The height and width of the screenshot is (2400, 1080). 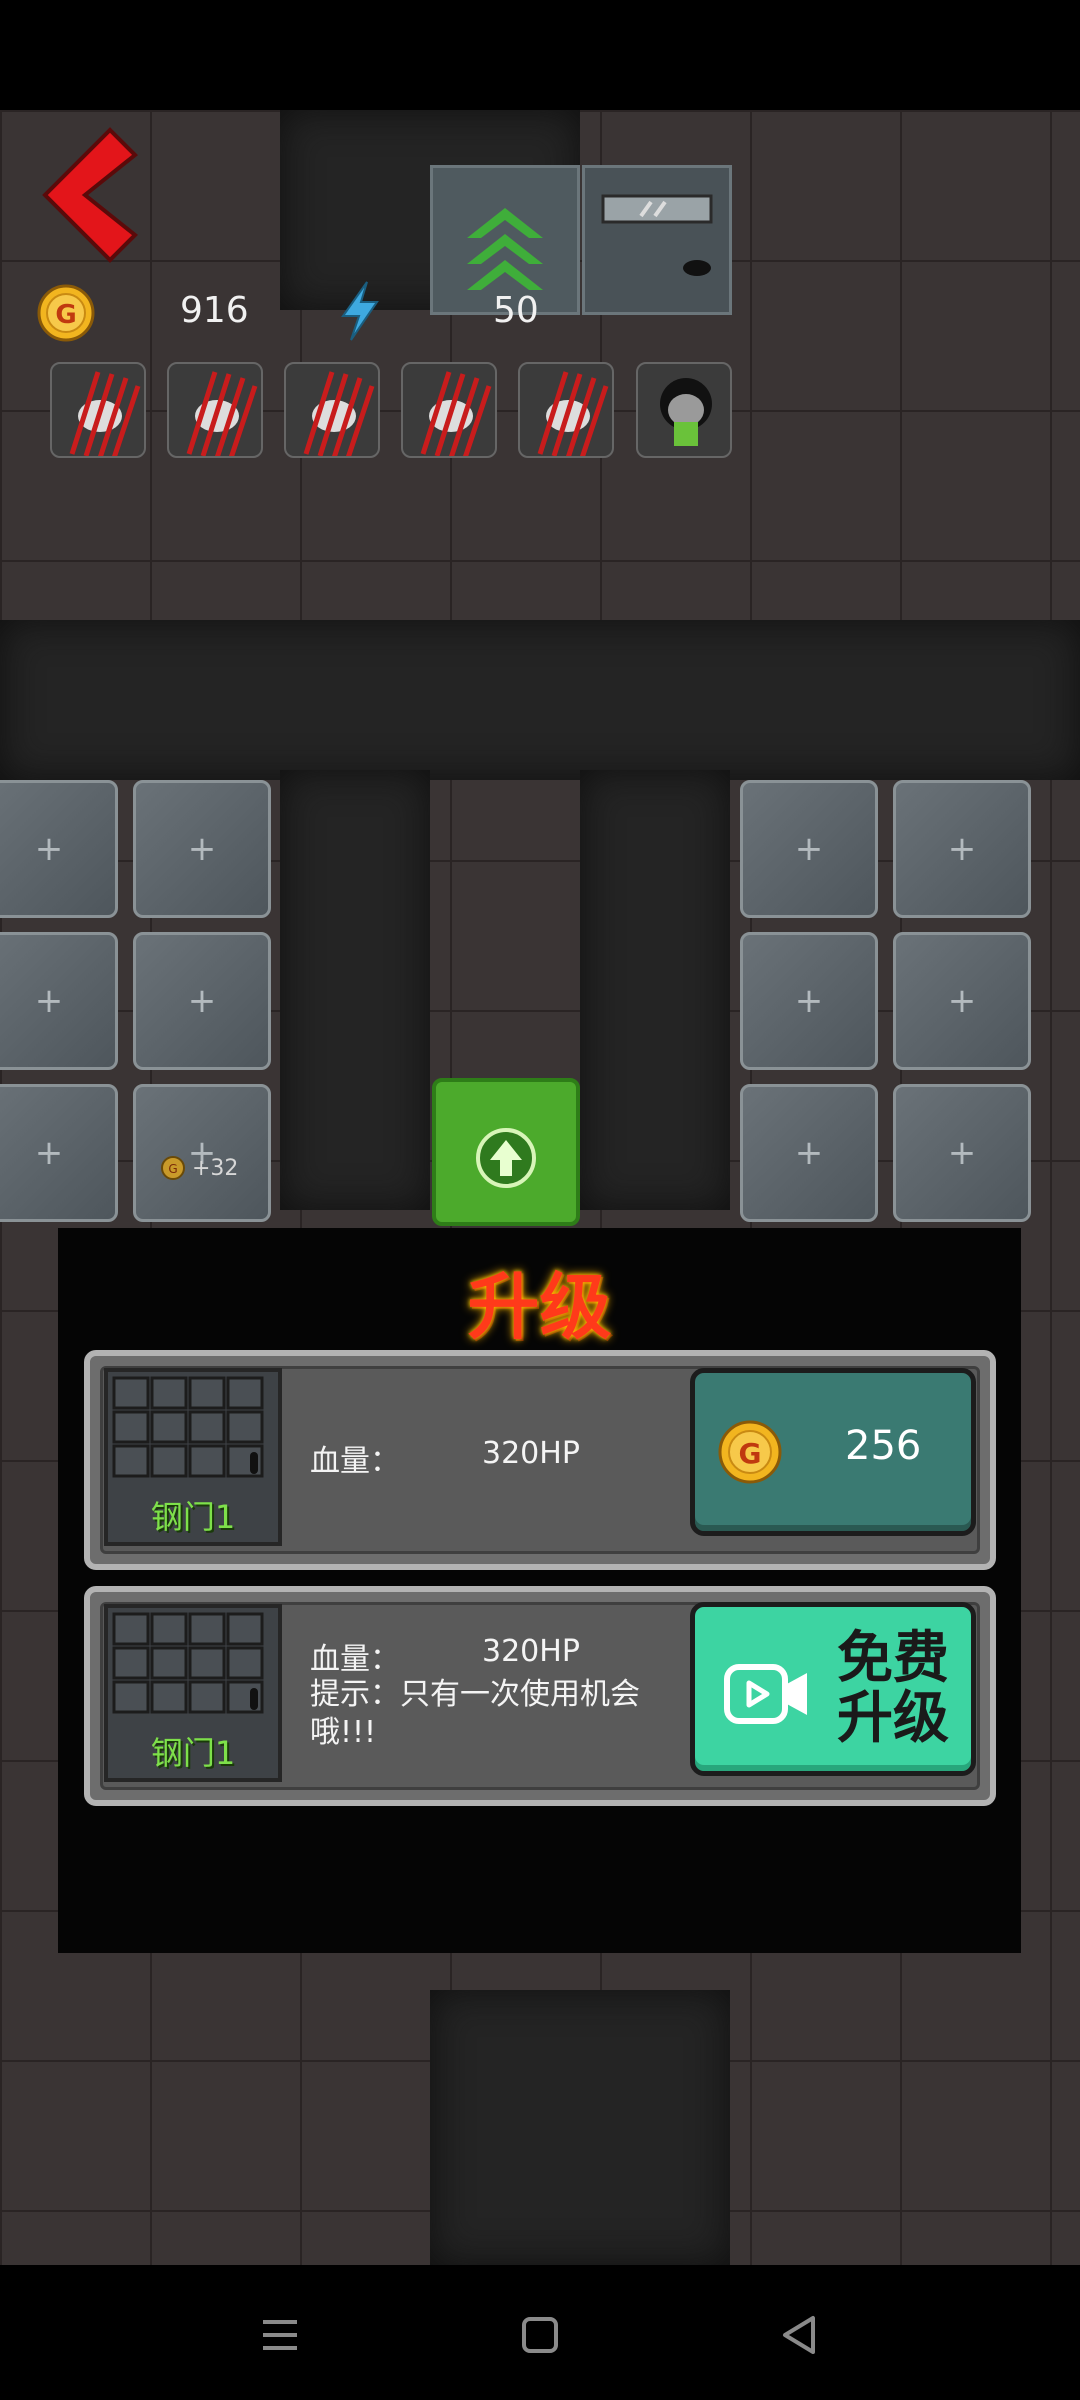 What do you see at coordinates (280, 2335) in the screenshot?
I see `menu-icon` at bounding box center [280, 2335].